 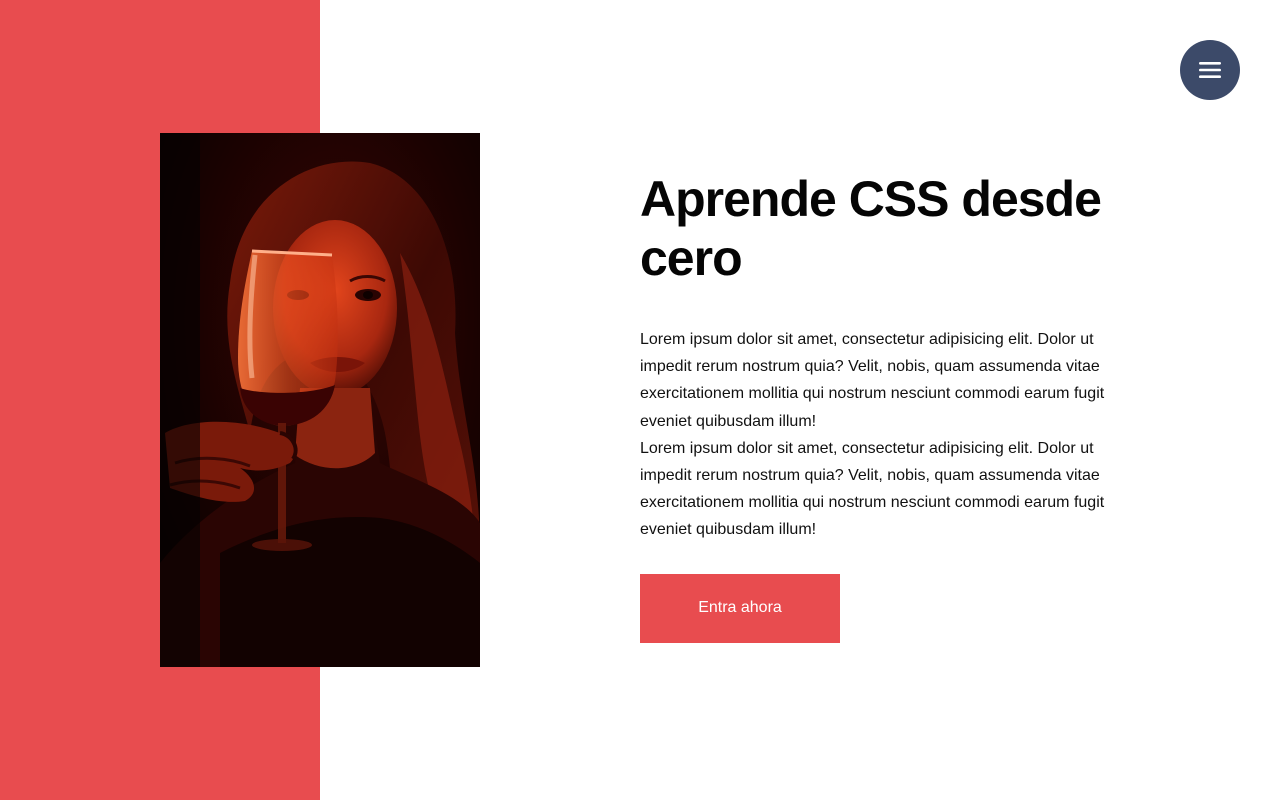 I want to click on hero-title: Aprende CSS desde cero, so click(x=871, y=228).